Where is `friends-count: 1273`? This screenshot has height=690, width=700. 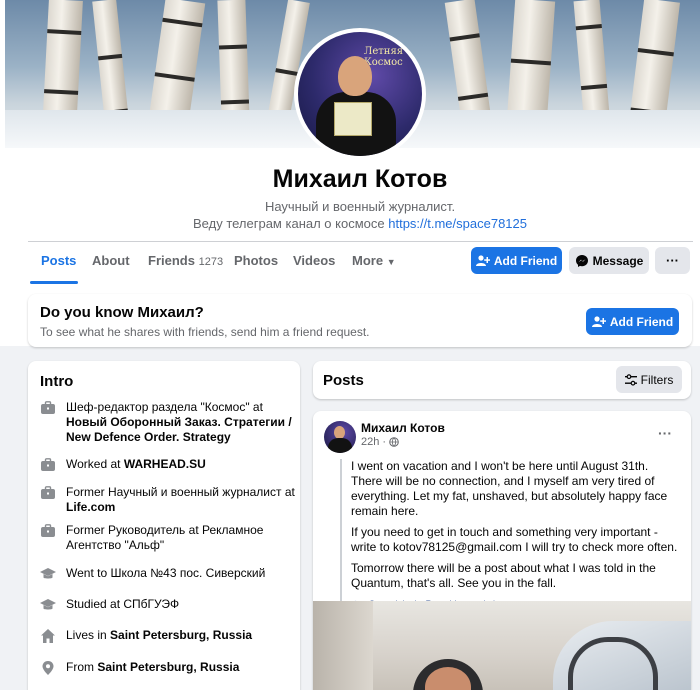 friends-count: 1273 is located at coordinates (211, 262).